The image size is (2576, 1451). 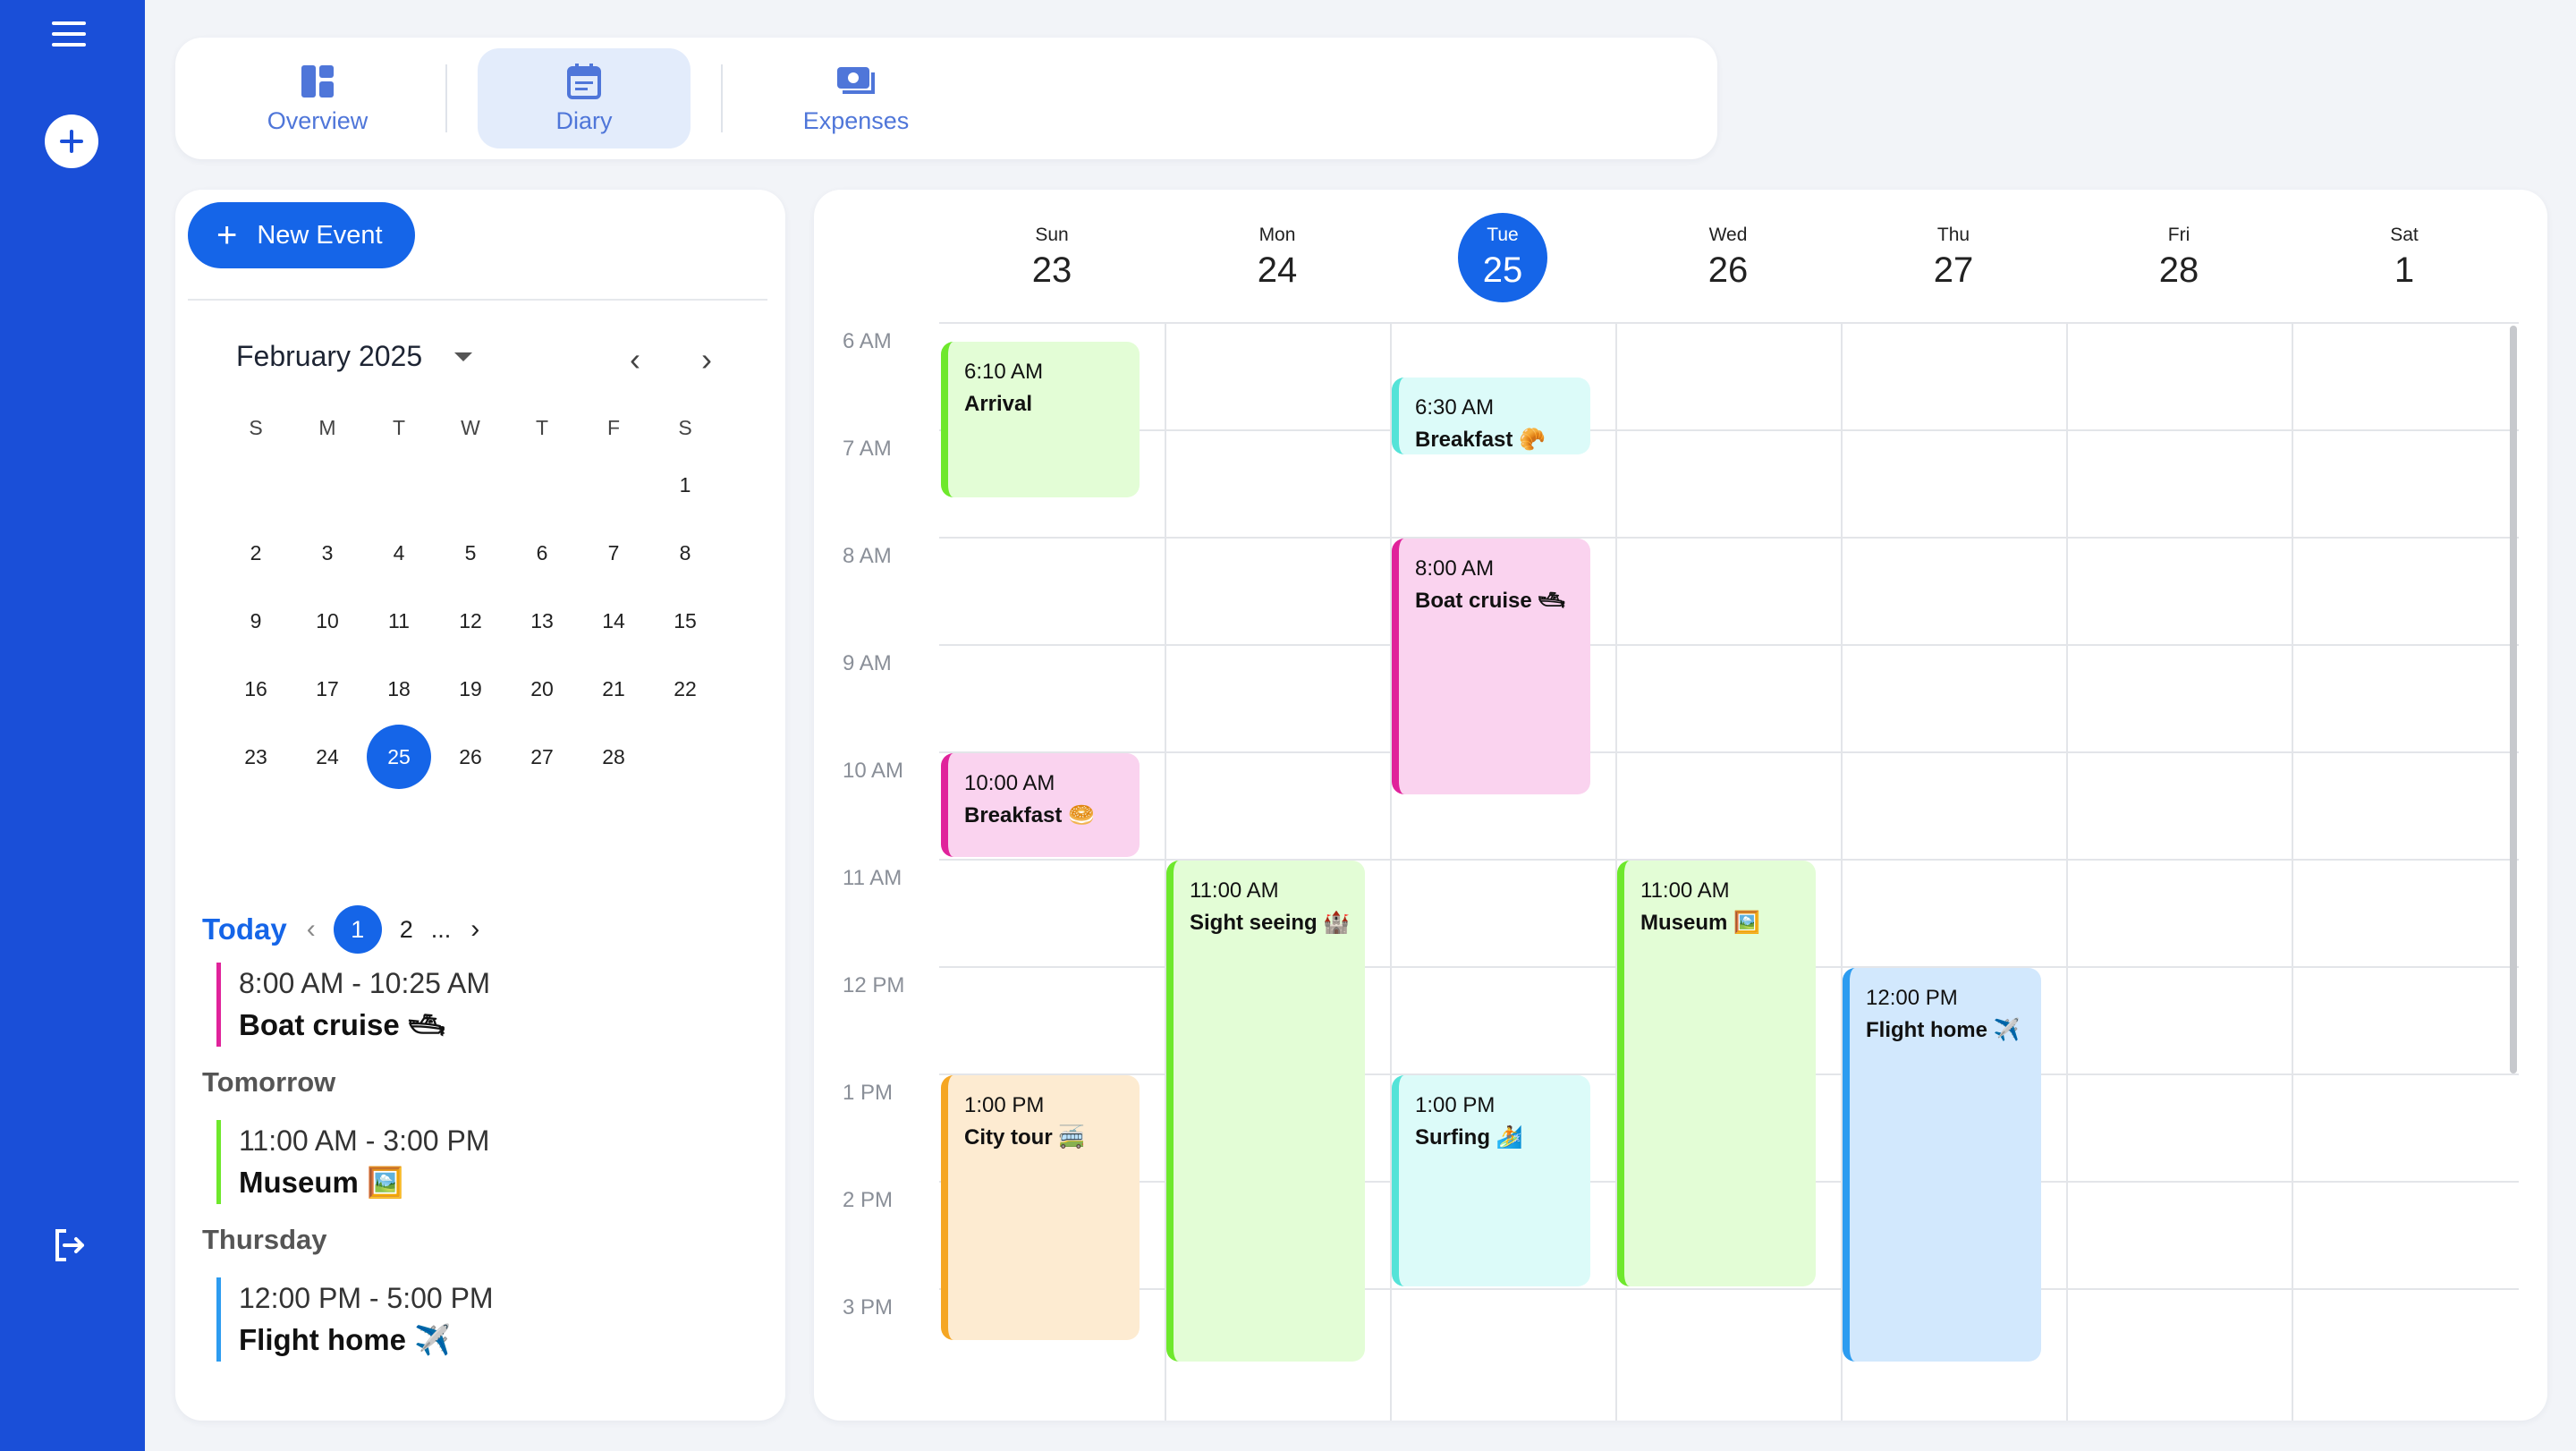 I want to click on agenda-item-name: Museum 🖼️, so click(x=321, y=1182).